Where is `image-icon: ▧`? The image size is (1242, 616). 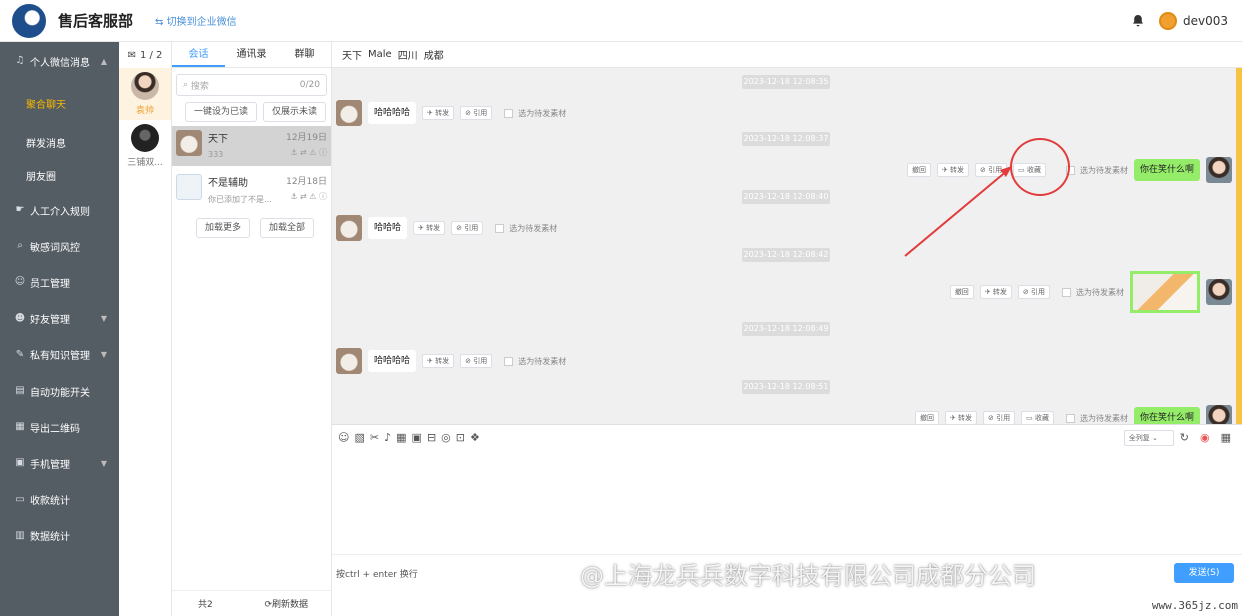 image-icon: ▧ is located at coordinates (359, 437).